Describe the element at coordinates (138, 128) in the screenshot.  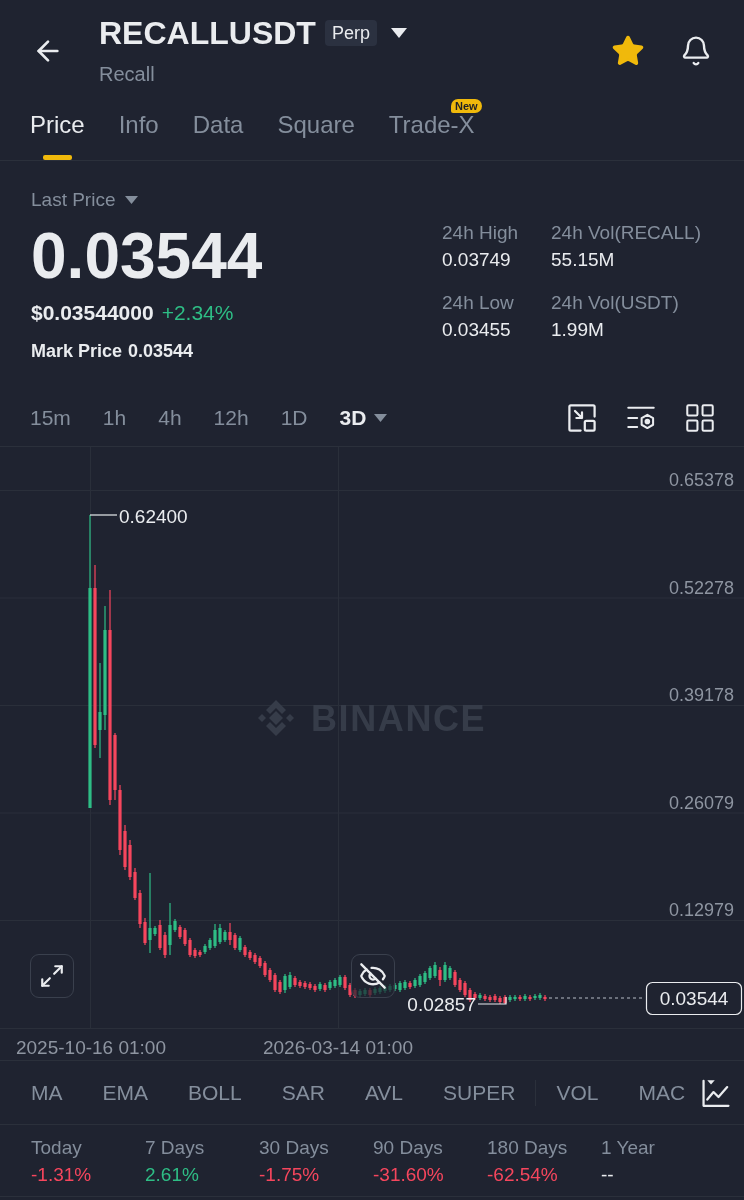
I see `tab: Info` at that location.